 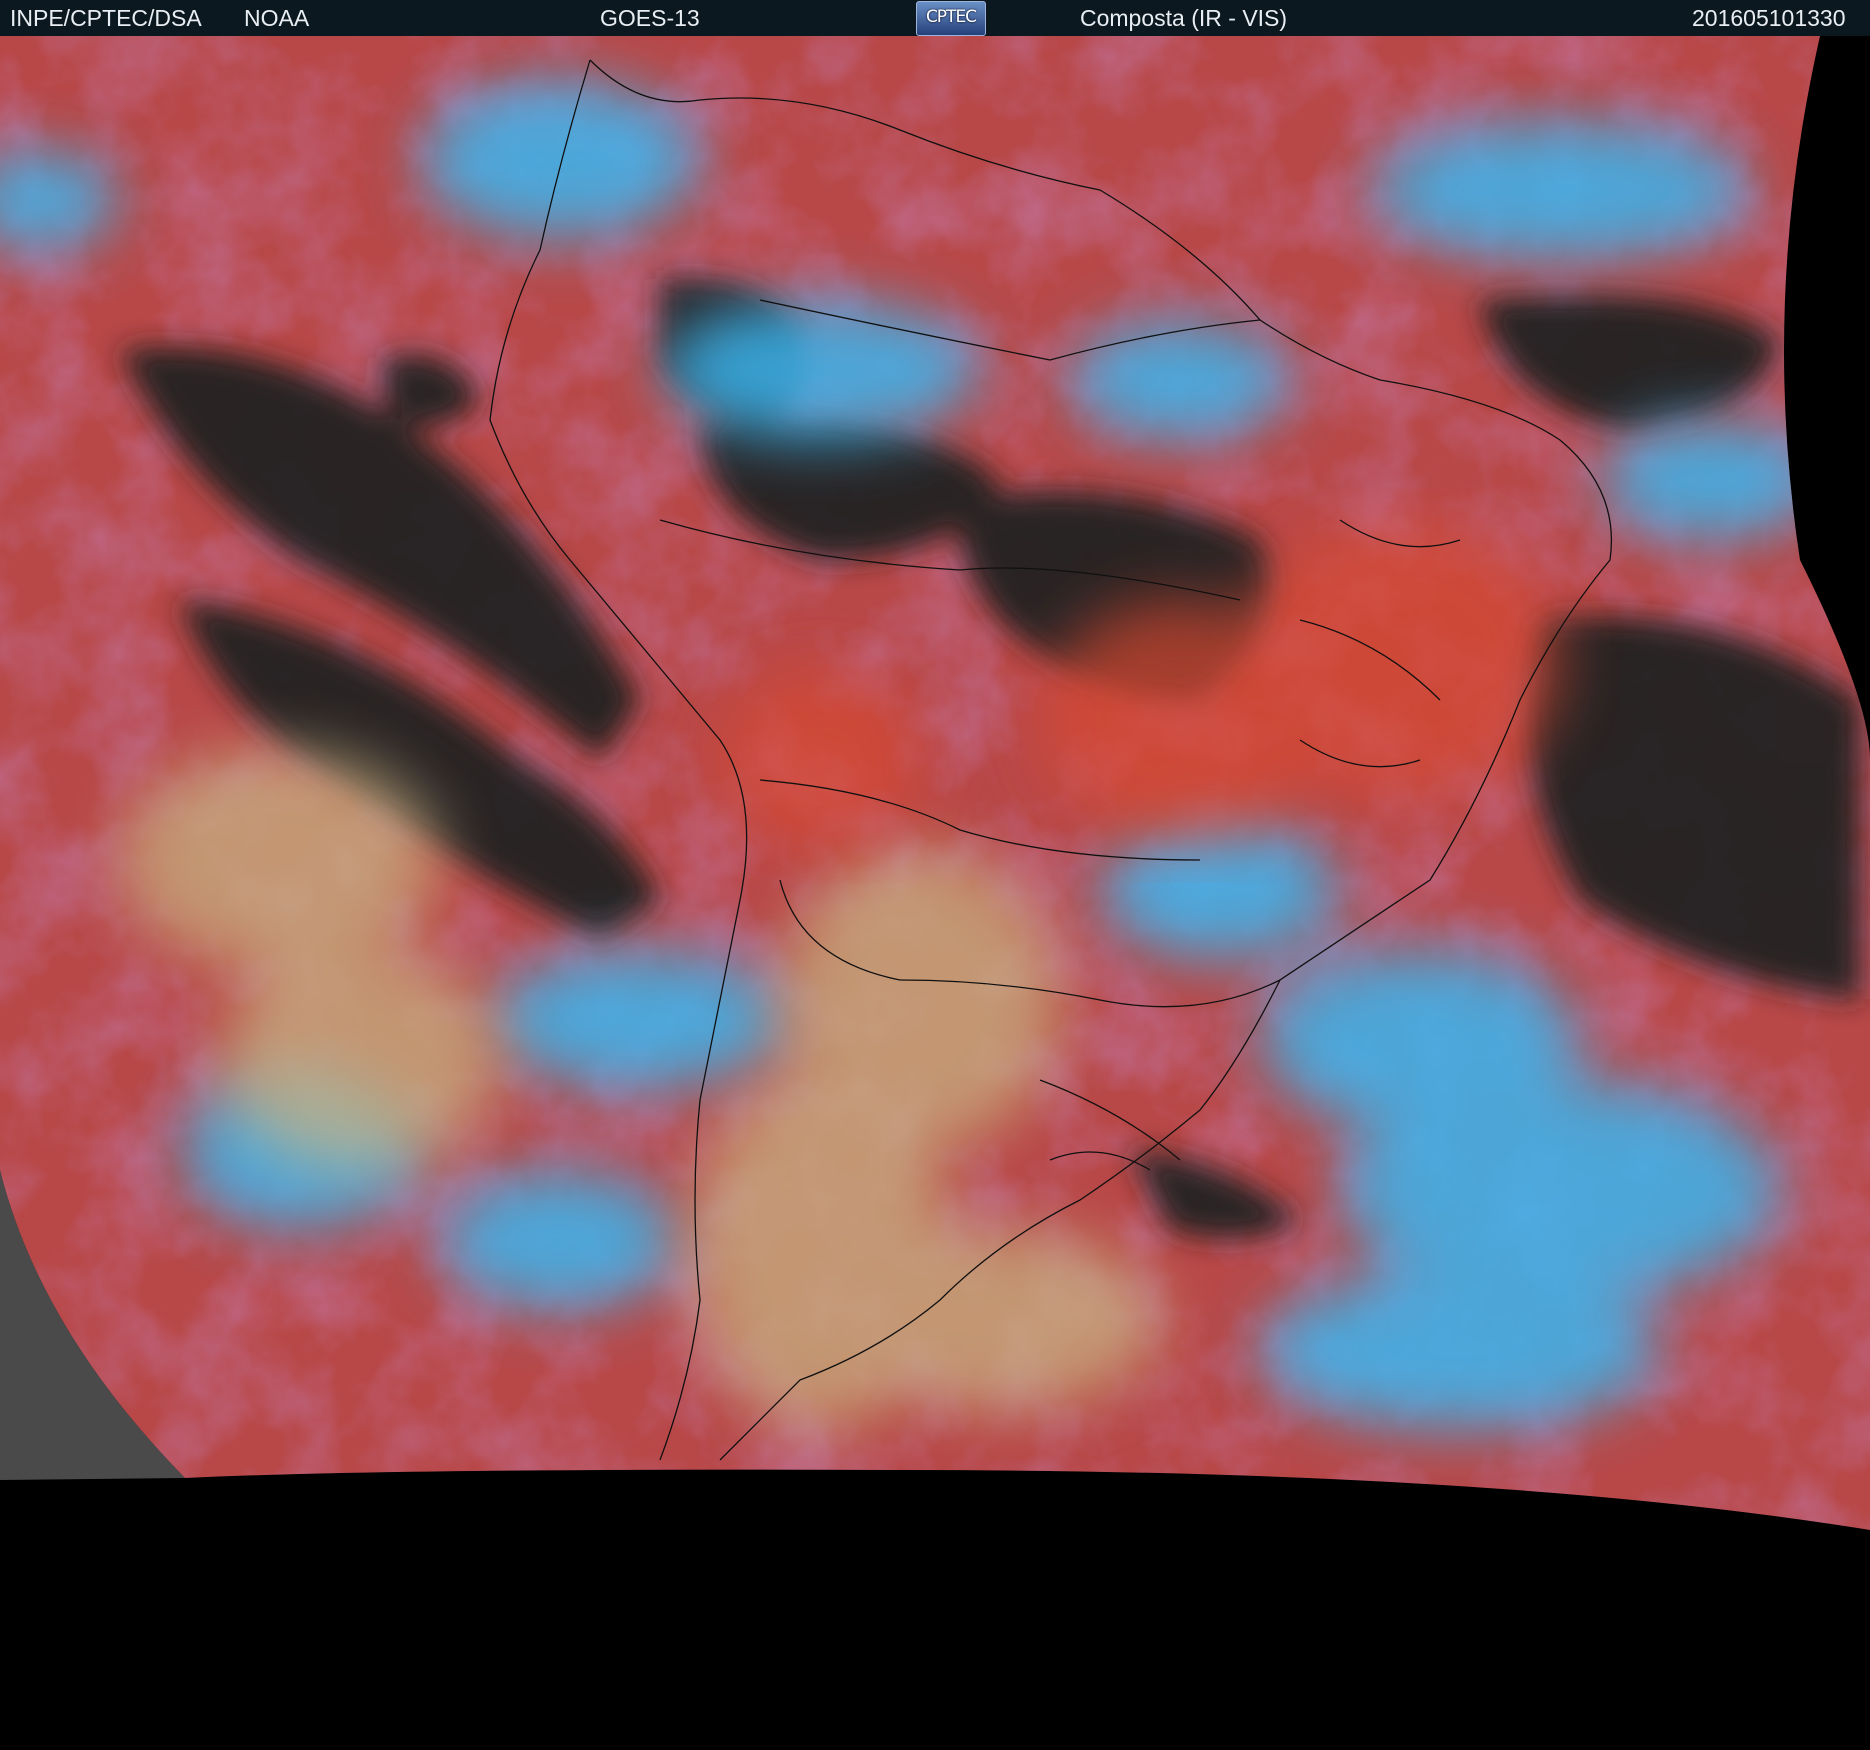 I want to click on cptec-logo: CPTEC, so click(x=951, y=18).